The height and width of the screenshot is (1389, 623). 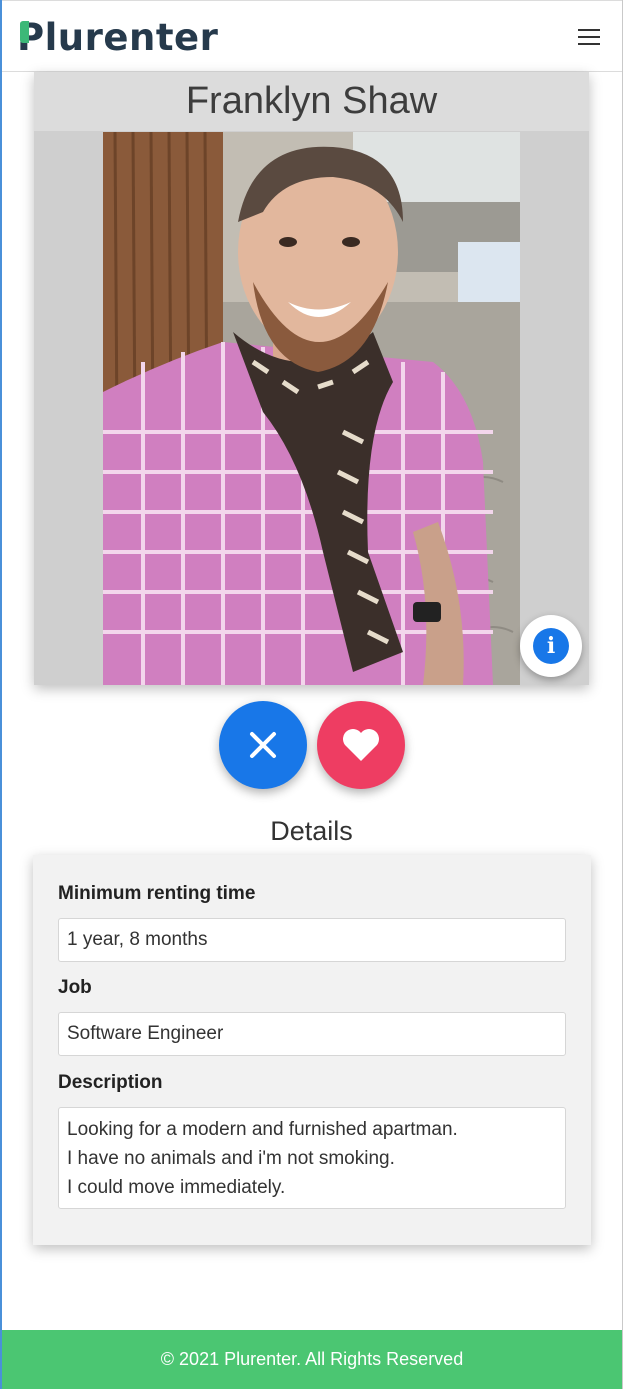 What do you see at coordinates (176, 1187) in the screenshot?
I see `description-line: I could move immediately.` at bounding box center [176, 1187].